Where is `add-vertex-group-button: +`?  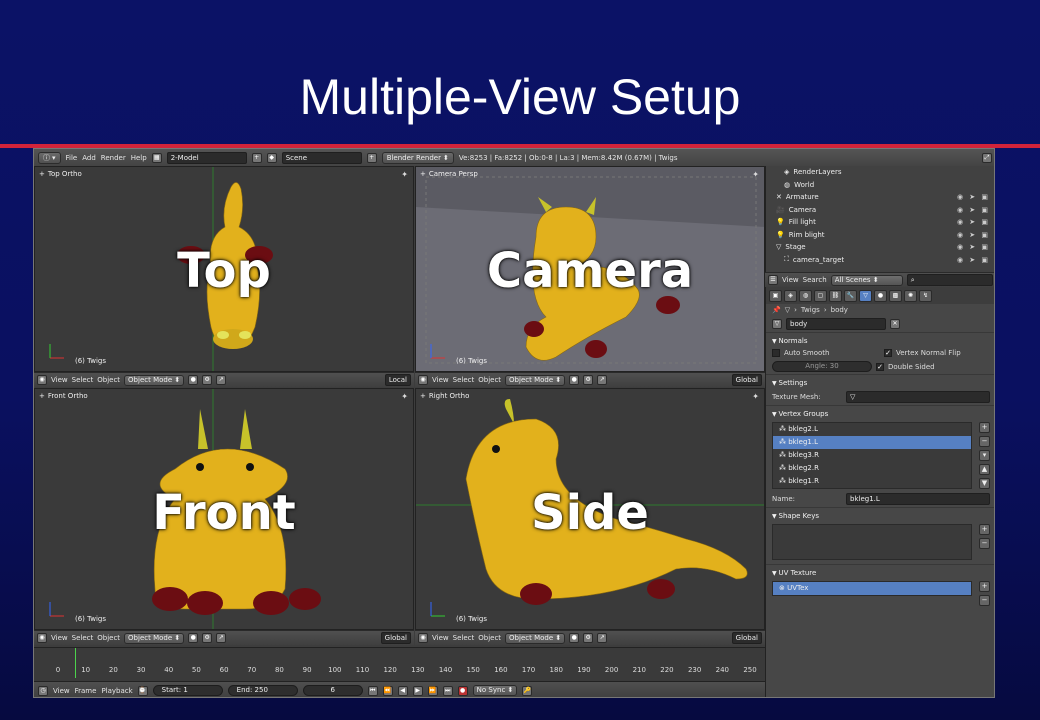
add-vertex-group-button: + is located at coordinates (984, 427).